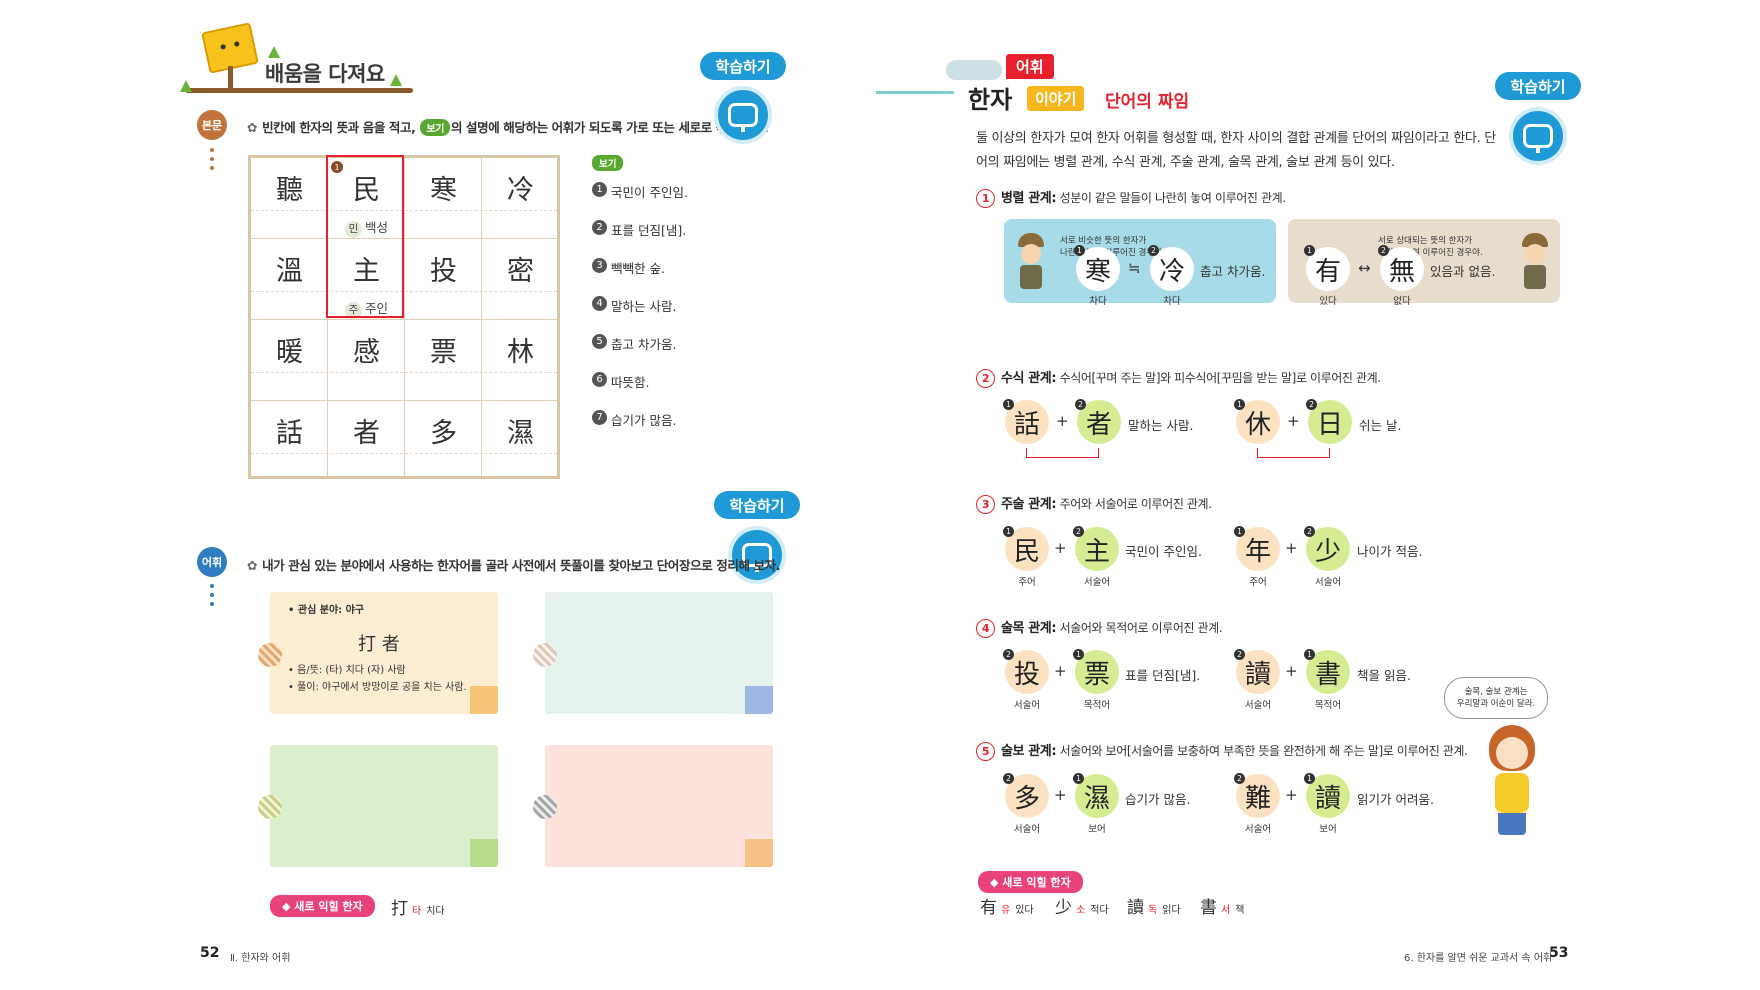  Describe the element at coordinates (1496, 698) in the screenshot. I see `speech-bubble: 술목, 술보 관계는 우리말과 어순이 달라.` at that location.